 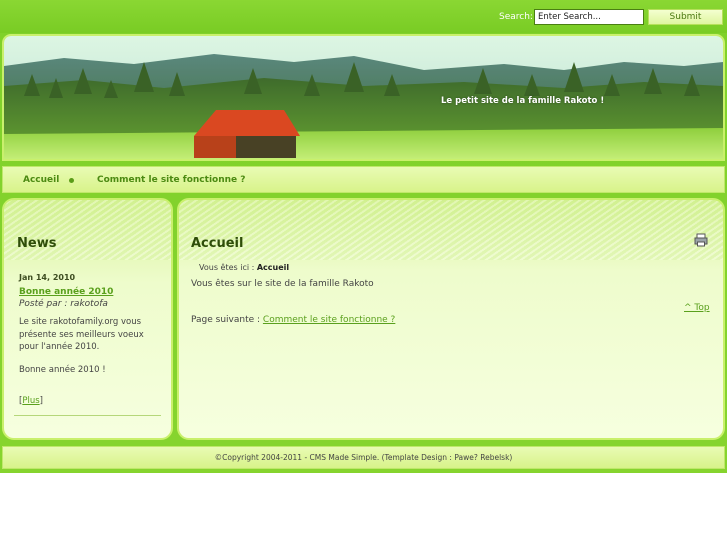 I want to click on sidebar-decoration, so click(x=87, y=230).